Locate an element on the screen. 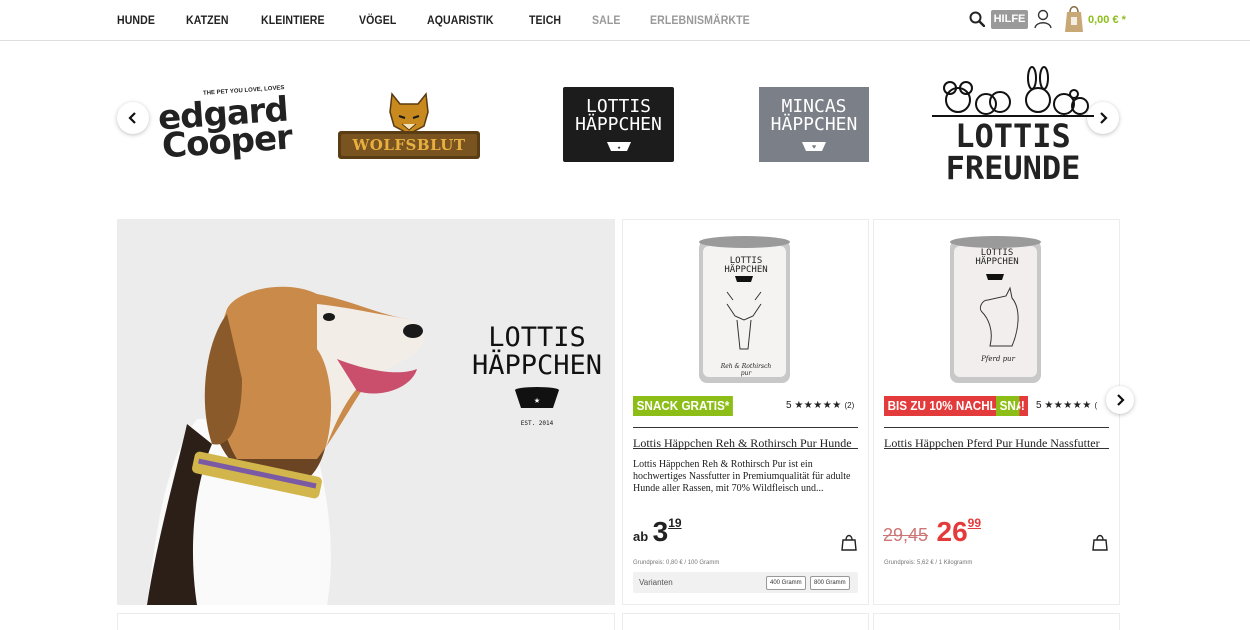 The height and width of the screenshot is (630, 1250). brand-logo-wolfsblut: WOLFSBLUT is located at coordinates (409, 126).